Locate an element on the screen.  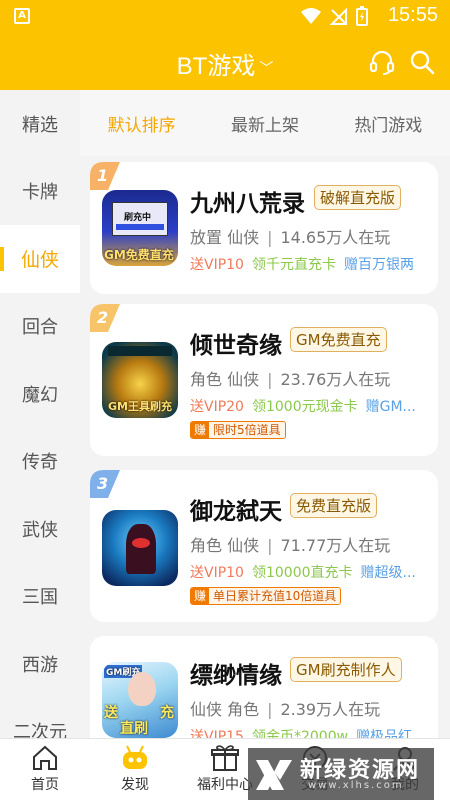
player-count: 2.39万人在玩 is located at coordinates (330, 709).